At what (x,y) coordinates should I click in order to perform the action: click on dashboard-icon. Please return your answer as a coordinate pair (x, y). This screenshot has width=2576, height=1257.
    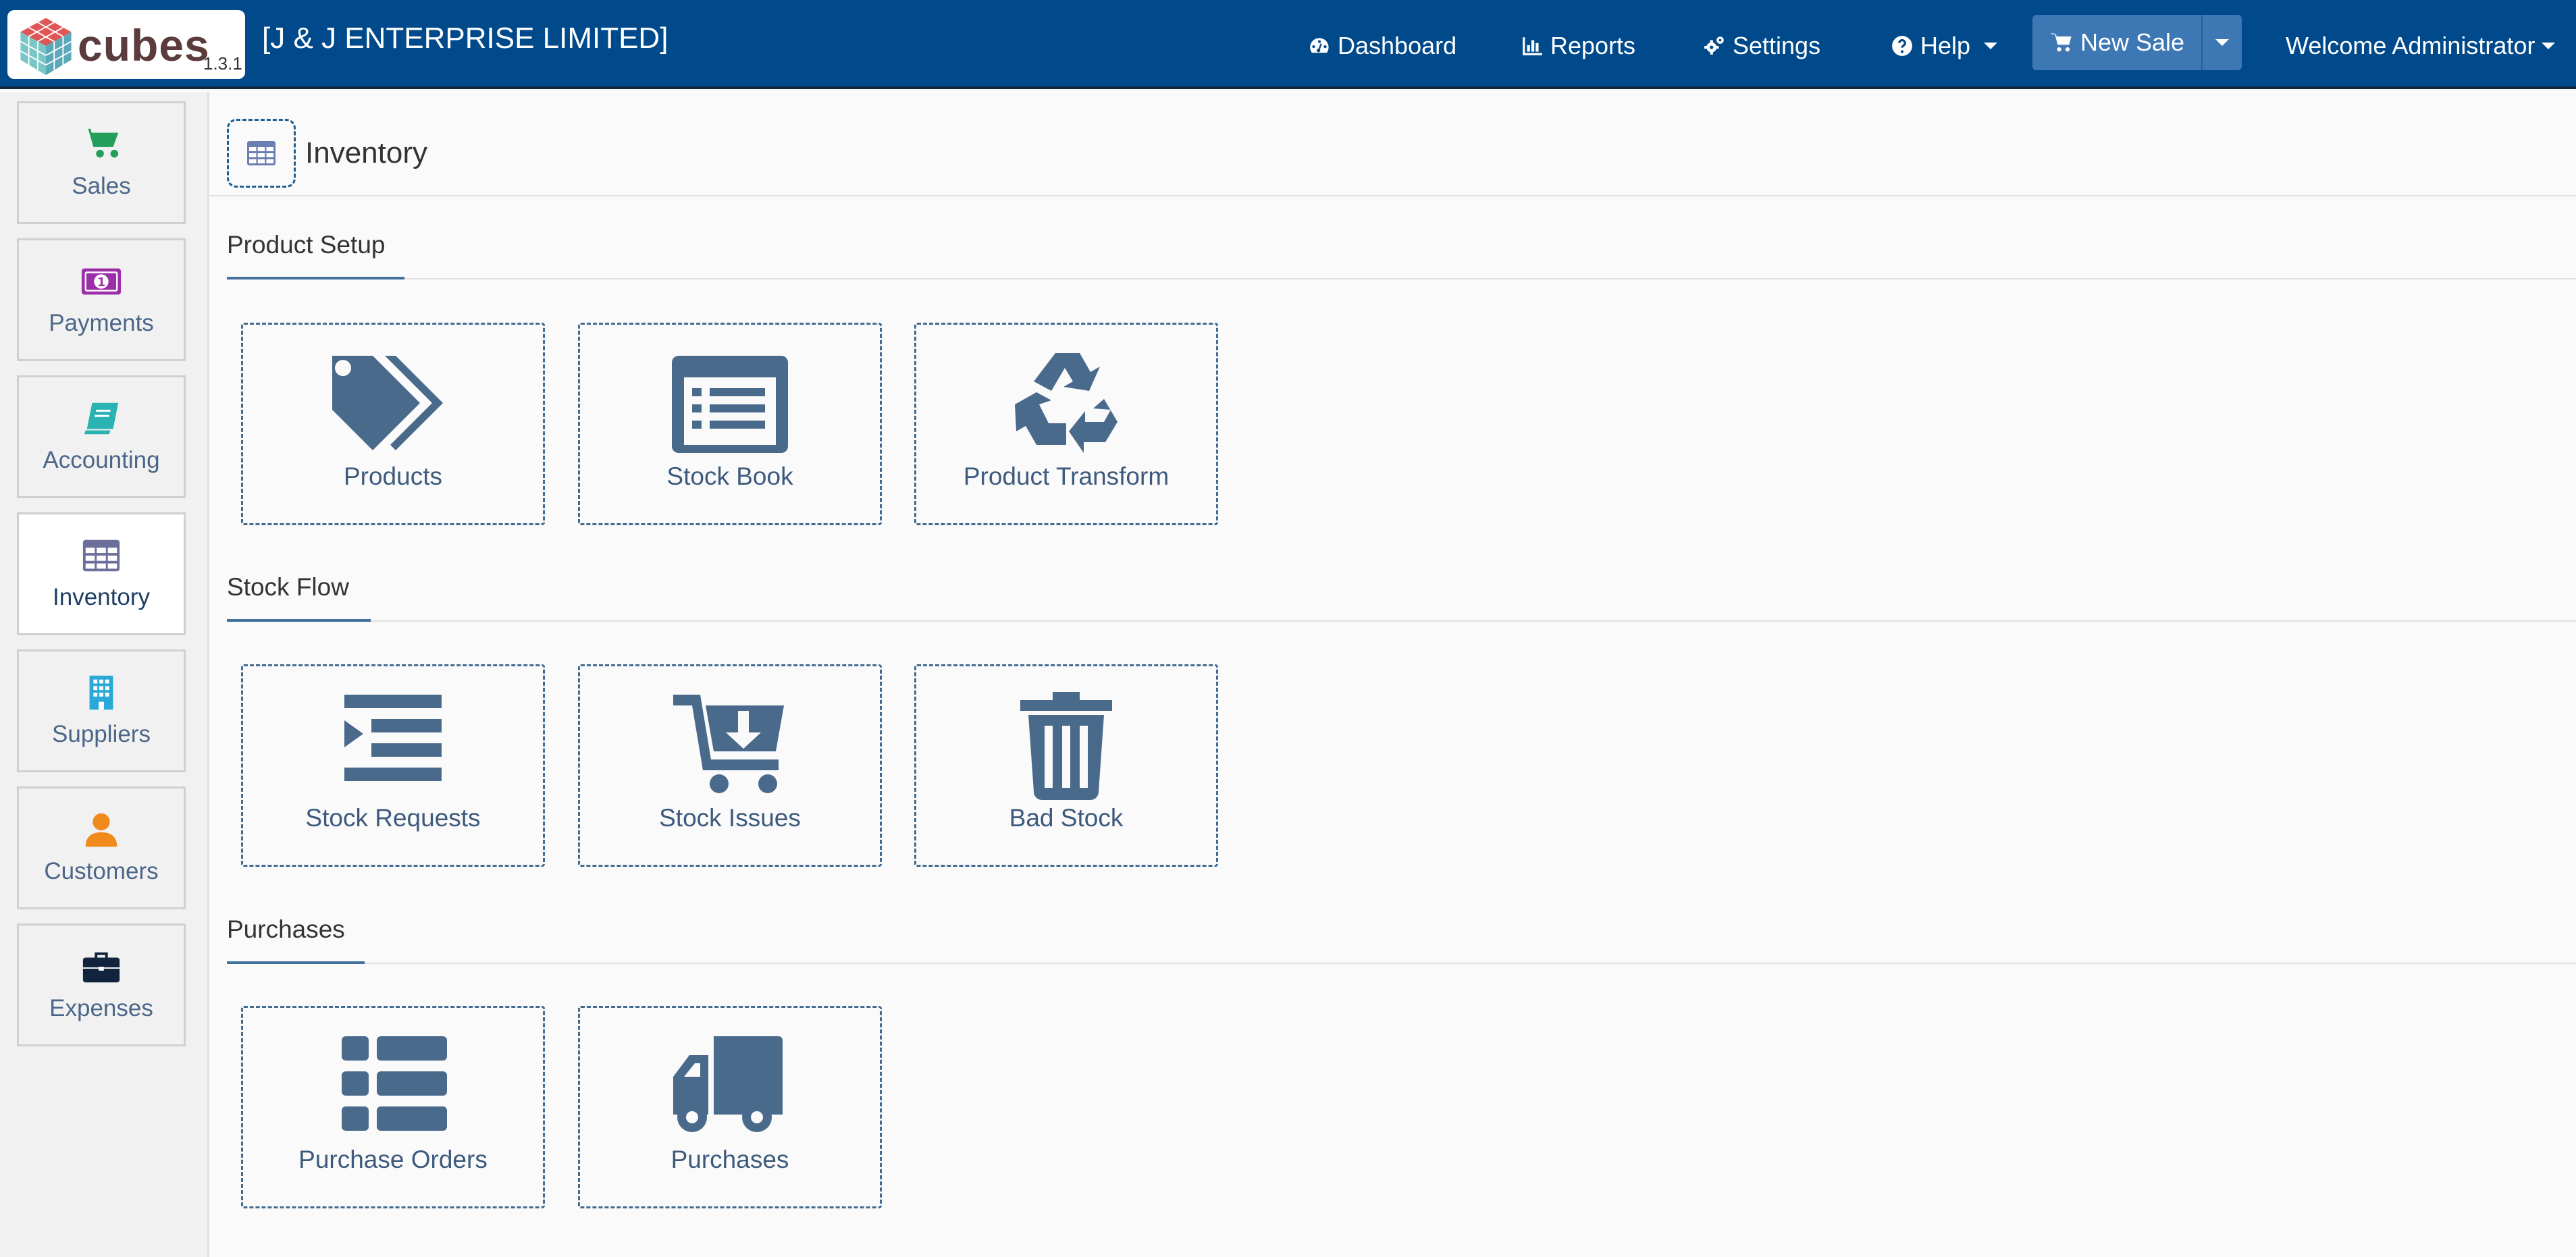
    Looking at the image, I should click on (1319, 45).